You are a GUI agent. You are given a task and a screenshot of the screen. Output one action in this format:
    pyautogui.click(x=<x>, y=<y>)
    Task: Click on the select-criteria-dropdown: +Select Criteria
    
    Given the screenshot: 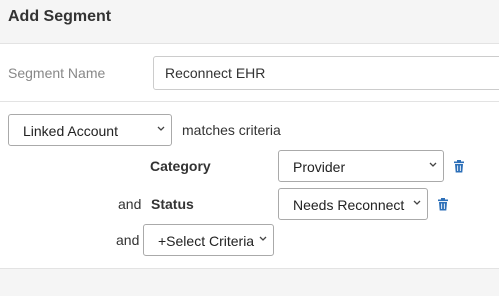 What is the action you would take?
    pyautogui.click(x=208, y=240)
    